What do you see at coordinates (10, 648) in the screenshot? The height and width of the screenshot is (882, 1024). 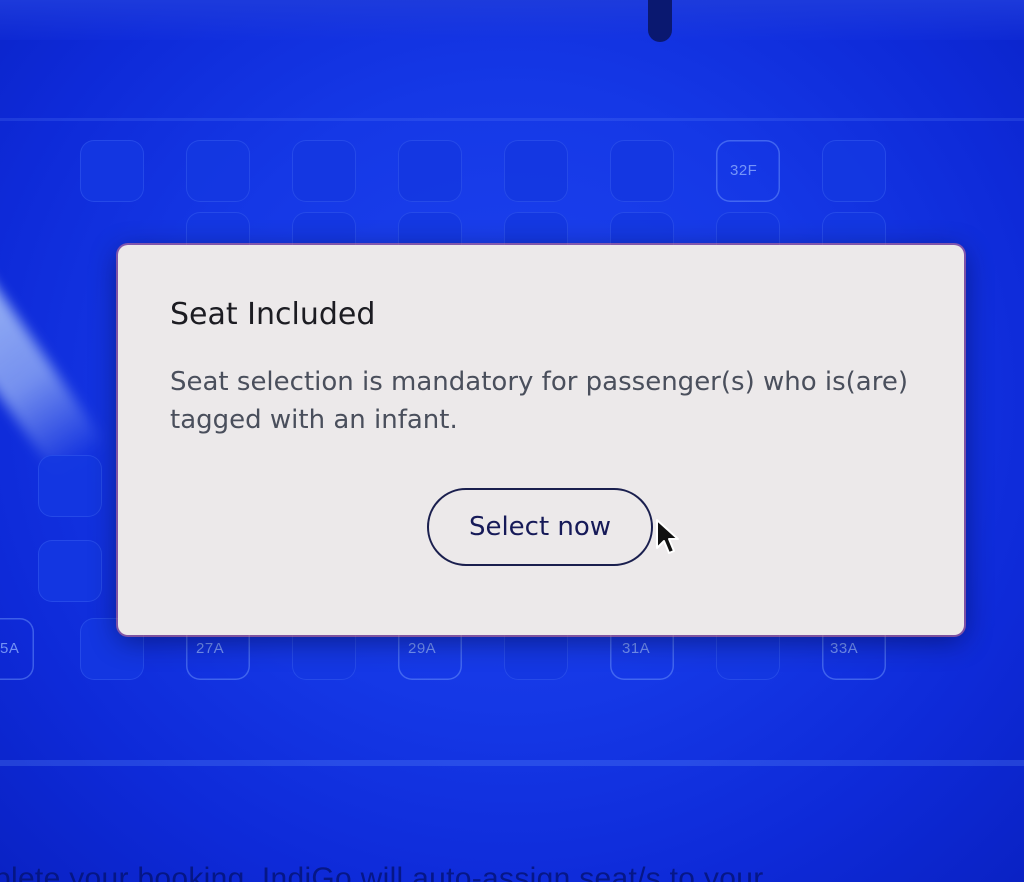 I see `seat-label-5a: 5A` at bounding box center [10, 648].